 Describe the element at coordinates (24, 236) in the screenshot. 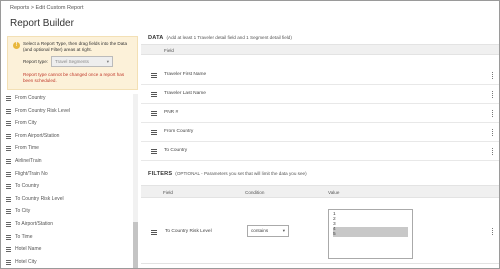

I see `field-label: To Time` at that location.